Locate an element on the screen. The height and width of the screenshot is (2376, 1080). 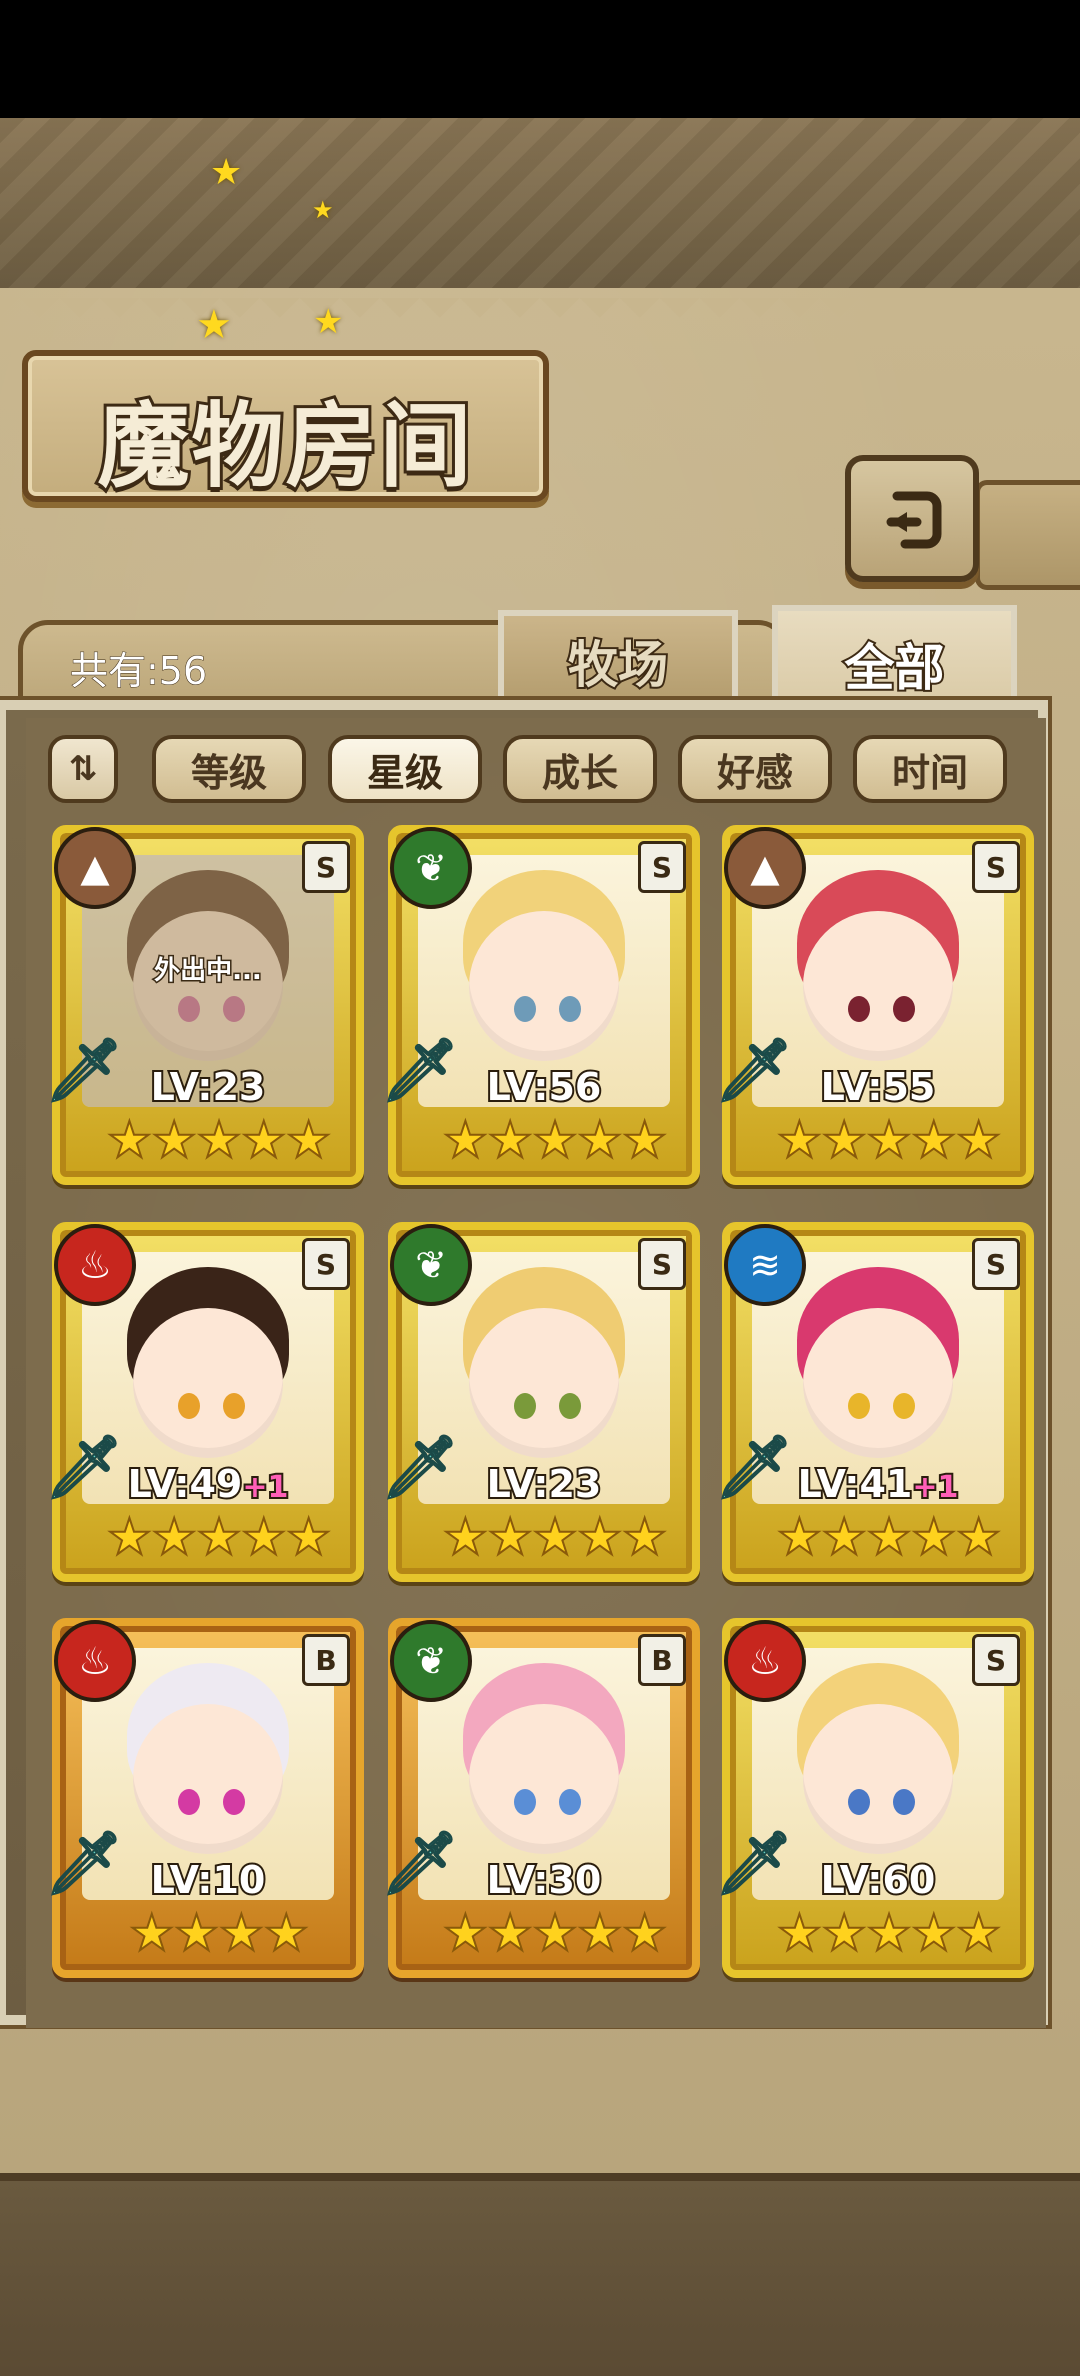
level-value: LV:49 is located at coordinates (185, 1484).